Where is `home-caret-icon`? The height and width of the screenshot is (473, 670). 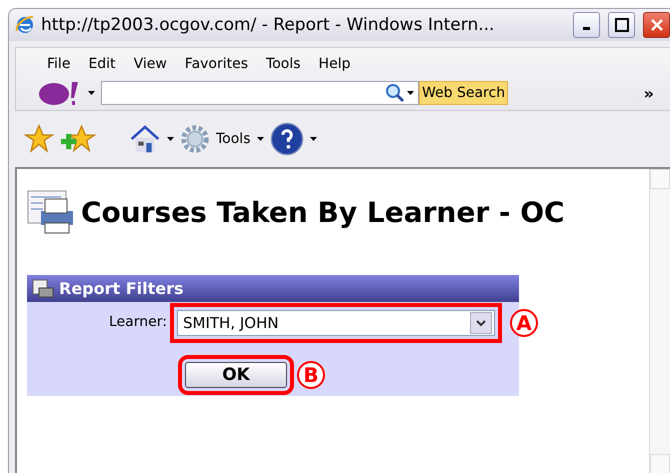 home-caret-icon is located at coordinates (170, 139).